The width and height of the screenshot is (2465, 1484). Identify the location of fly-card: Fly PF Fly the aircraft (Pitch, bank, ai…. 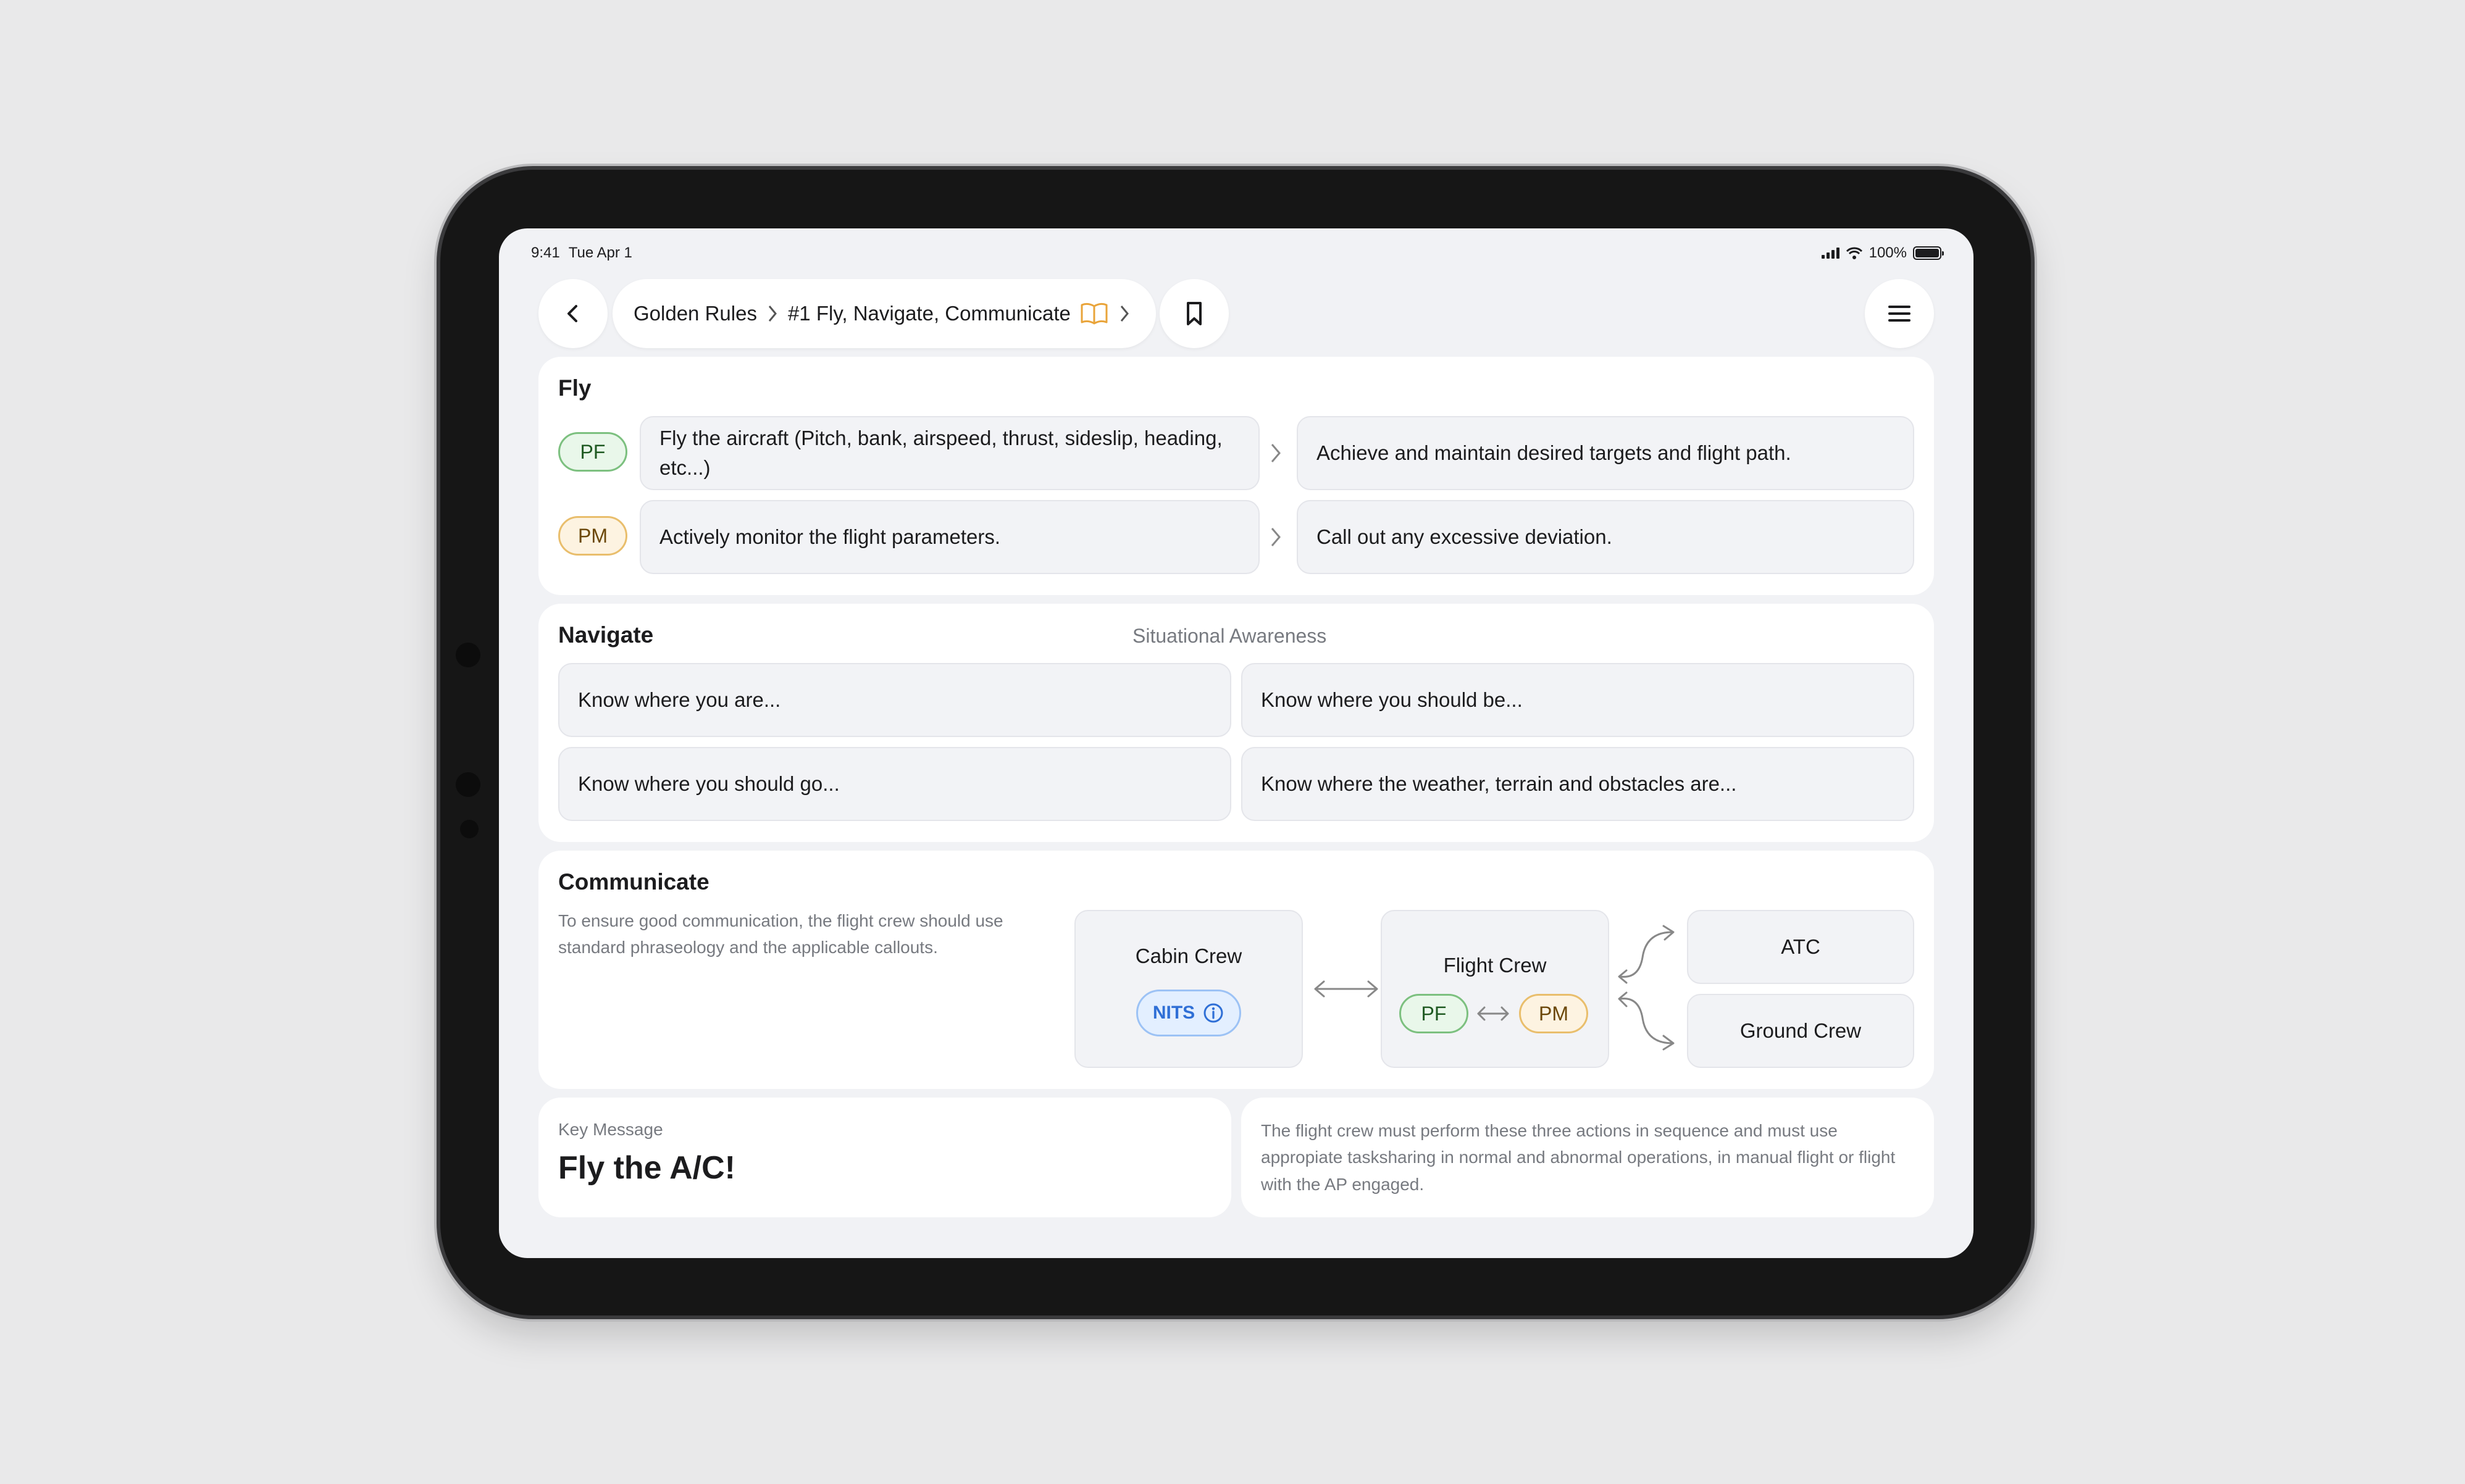
(1236, 476).